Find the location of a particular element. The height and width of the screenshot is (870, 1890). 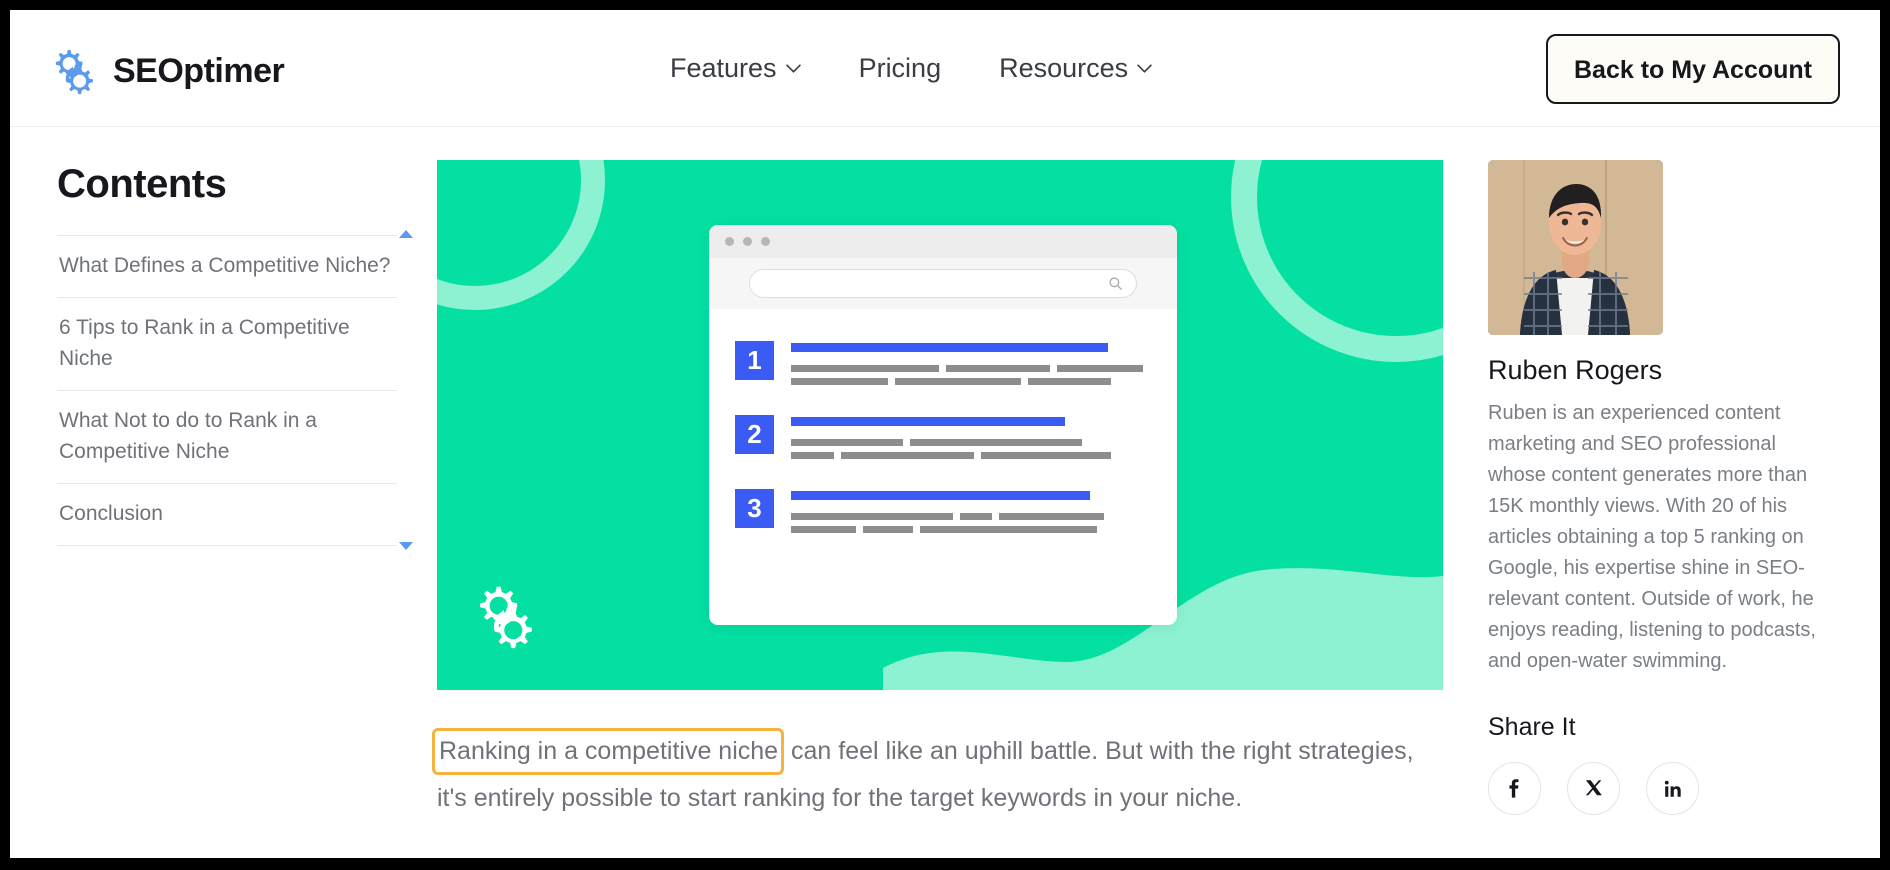

toc-item-4: Conclusion is located at coordinates (227, 515).